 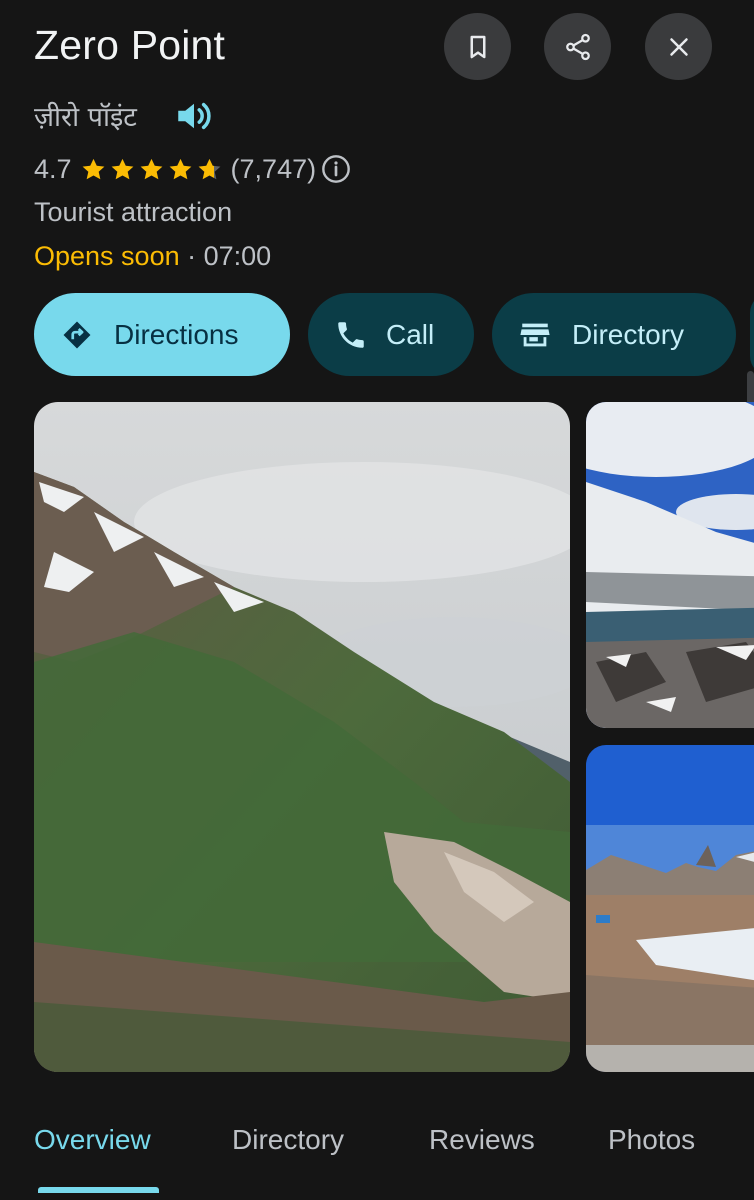 I want to click on call-button: Call, so click(x=391, y=334).